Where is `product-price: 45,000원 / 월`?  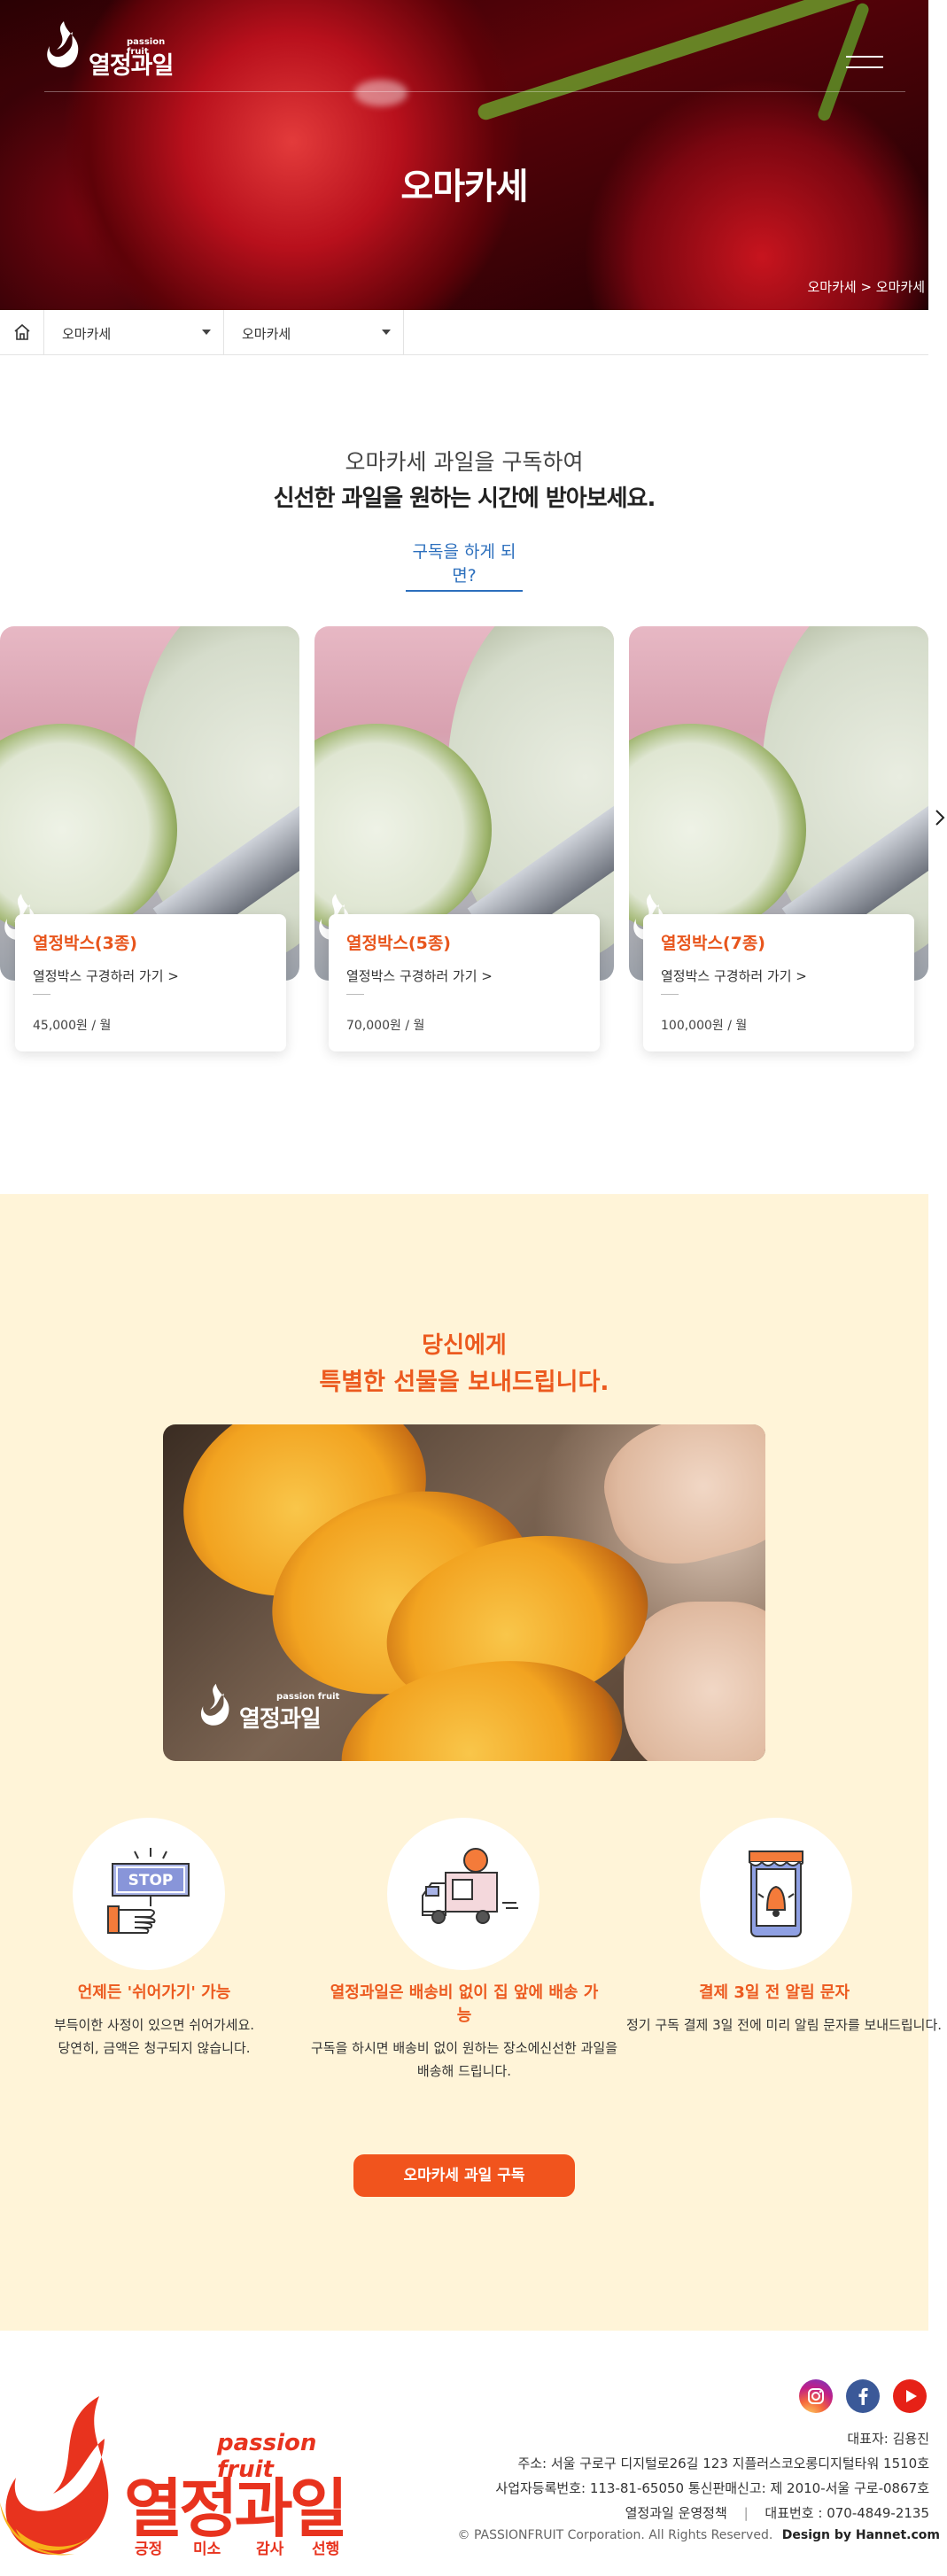 product-price: 45,000원 / 월 is located at coordinates (72, 1026).